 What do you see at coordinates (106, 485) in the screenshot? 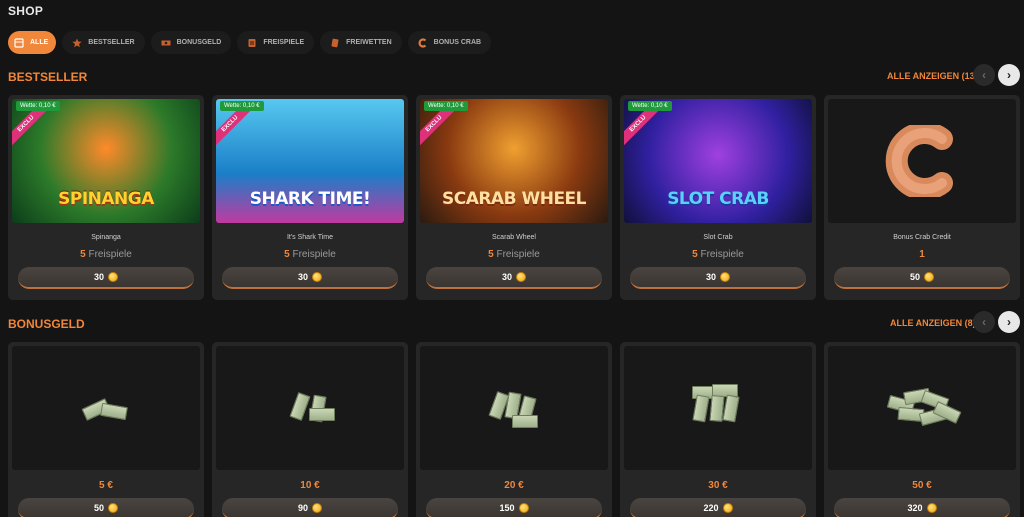
I see `bonus-amount: 5 €` at bounding box center [106, 485].